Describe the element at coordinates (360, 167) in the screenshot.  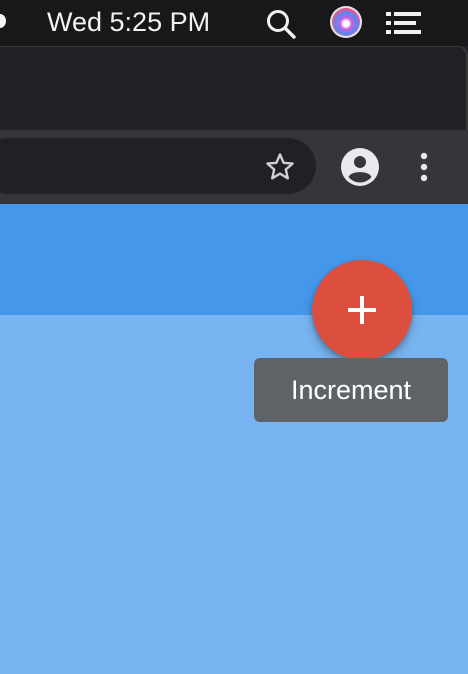
I see `account-icon` at that location.